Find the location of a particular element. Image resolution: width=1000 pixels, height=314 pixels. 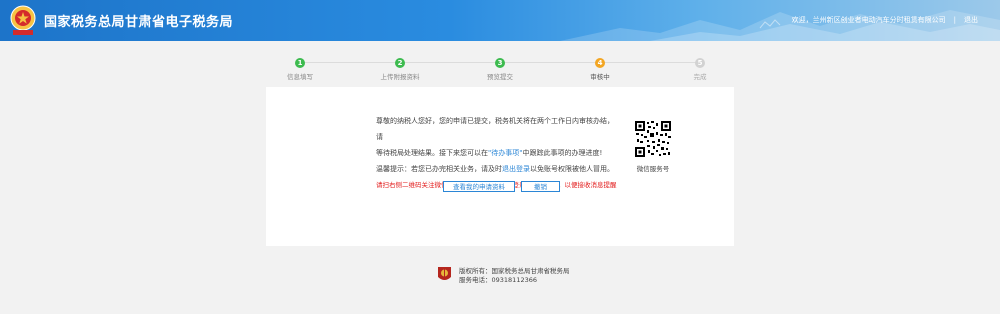

progress-steps: 1 信息填写 2 上传附报资料 3 预览提交 4 审核中 5 完成 is located at coordinates (500, 68).